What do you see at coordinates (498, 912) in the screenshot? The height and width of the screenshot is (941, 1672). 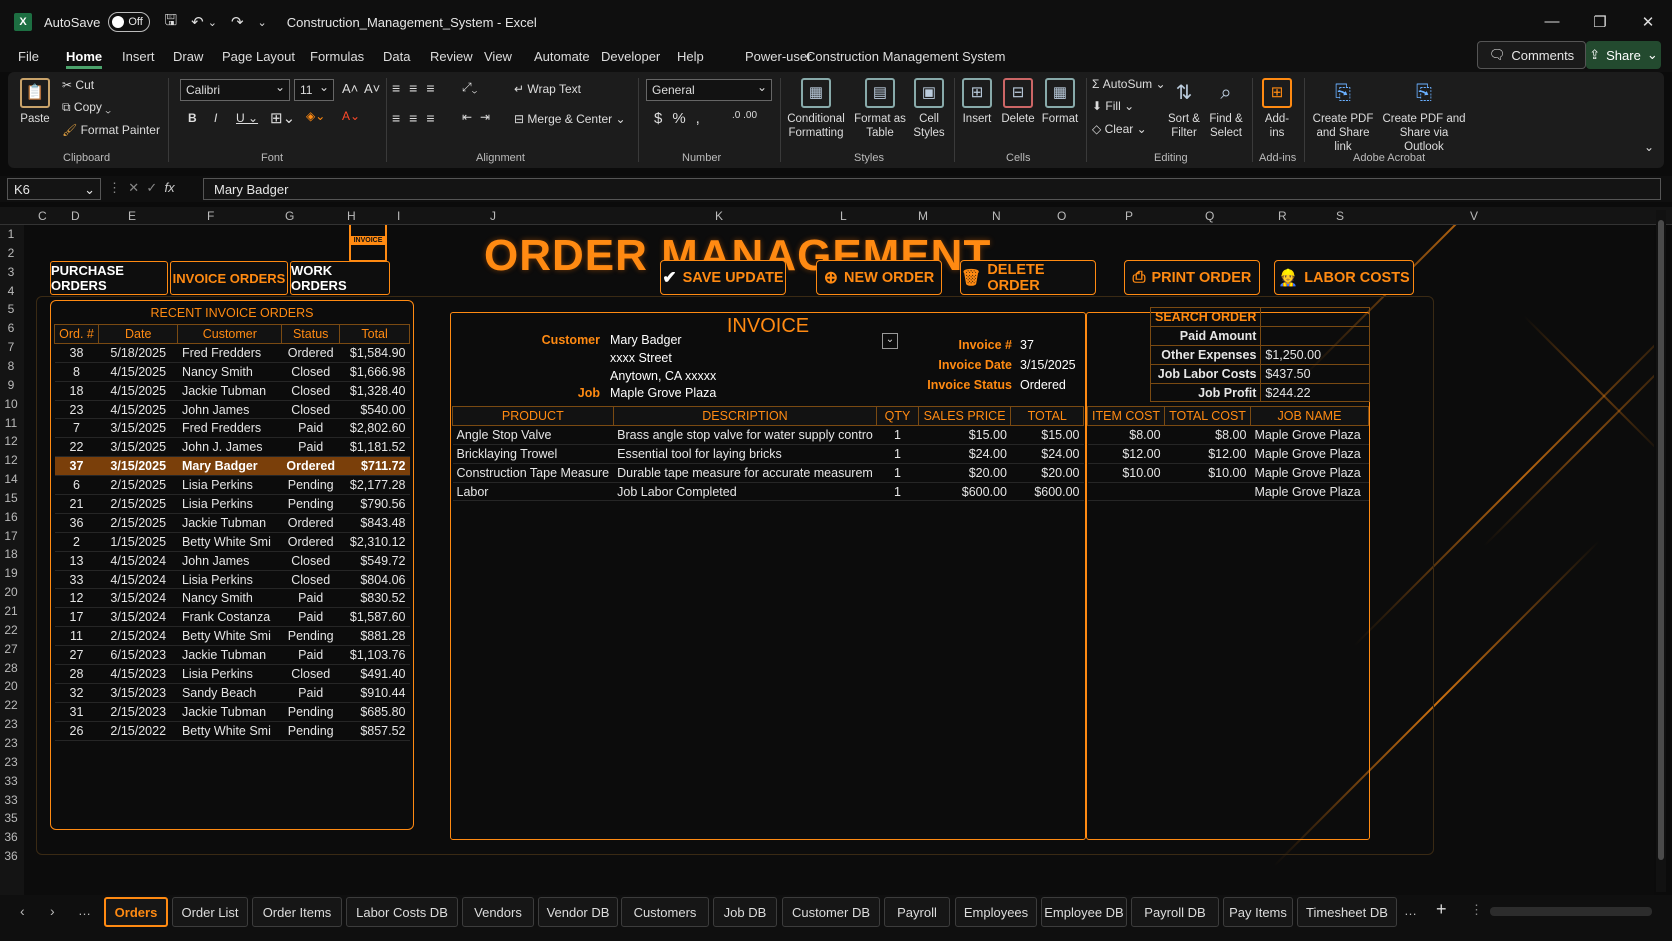 I see `sheet-tab-vendors: Vendors` at bounding box center [498, 912].